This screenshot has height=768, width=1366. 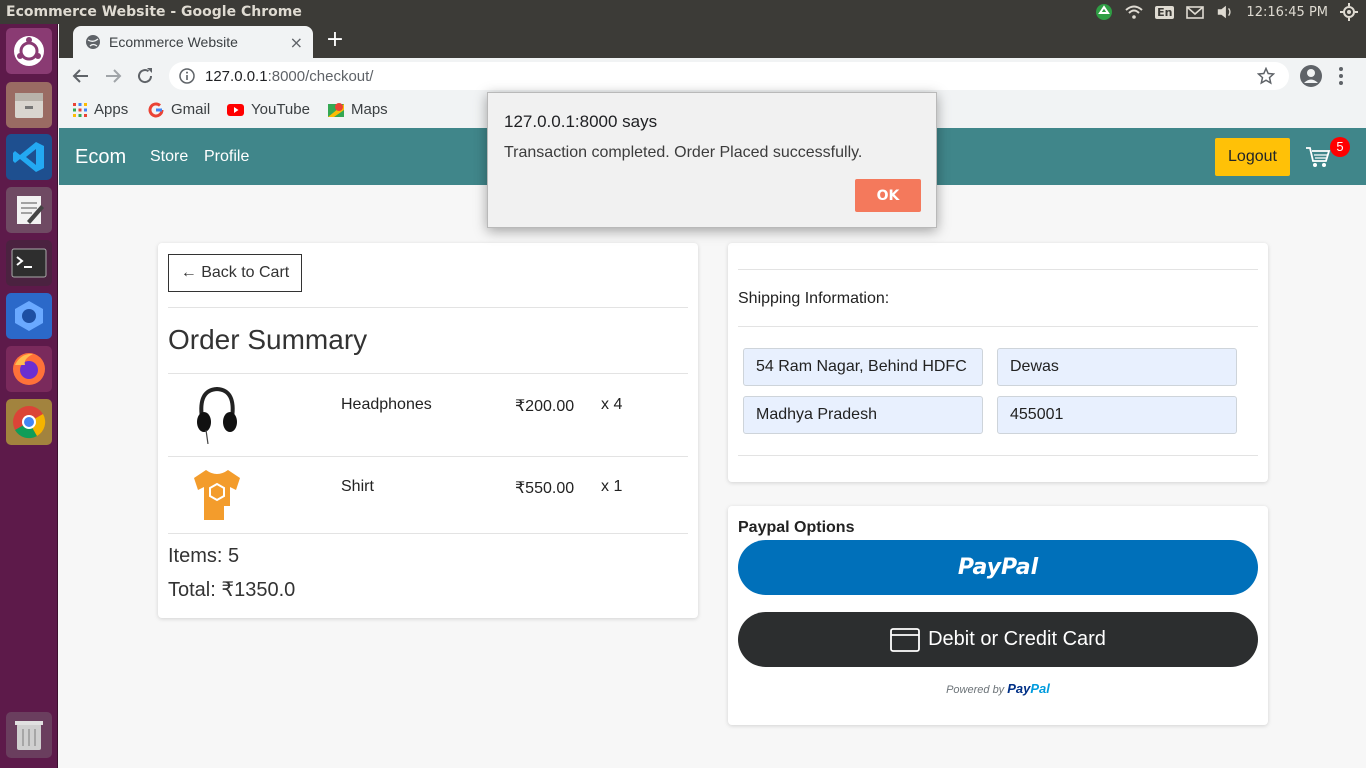 I want to click on globe-icon, so click(x=93, y=42).